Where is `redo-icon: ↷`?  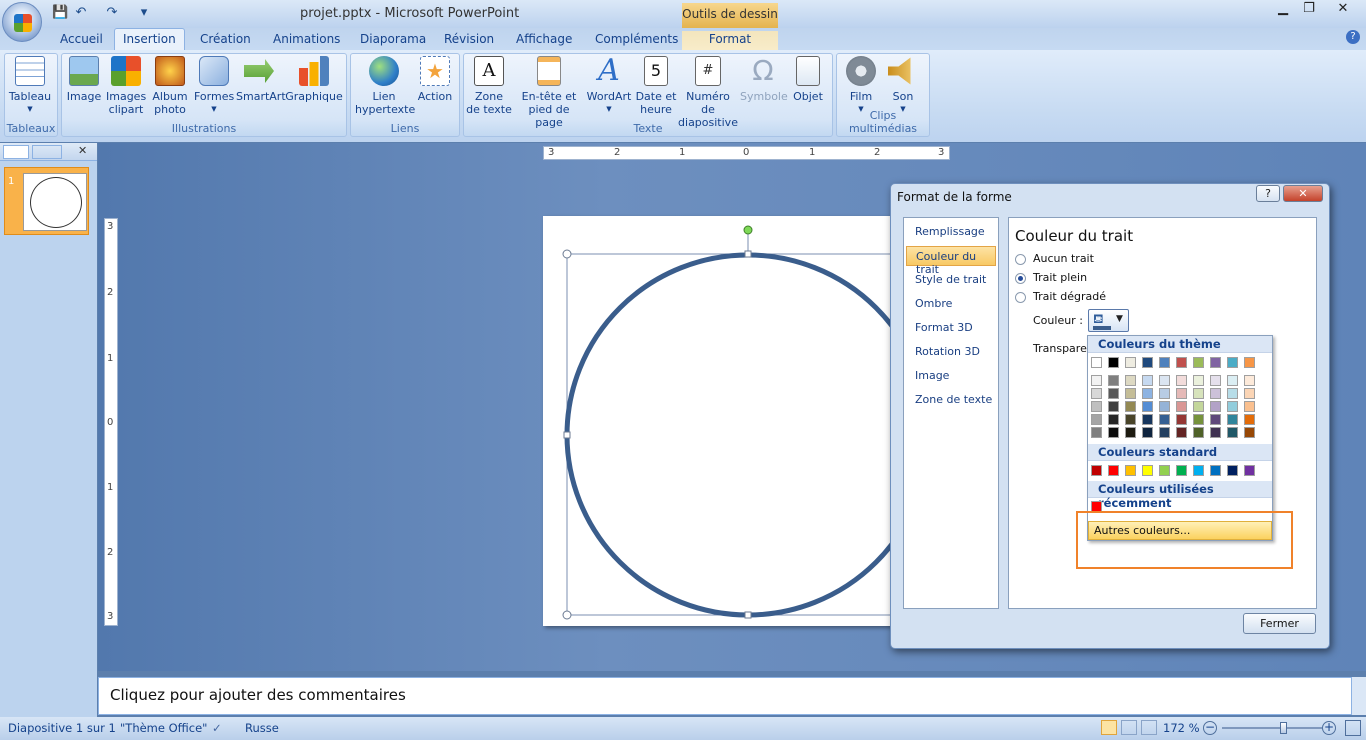 redo-icon: ↷ is located at coordinates (112, 13).